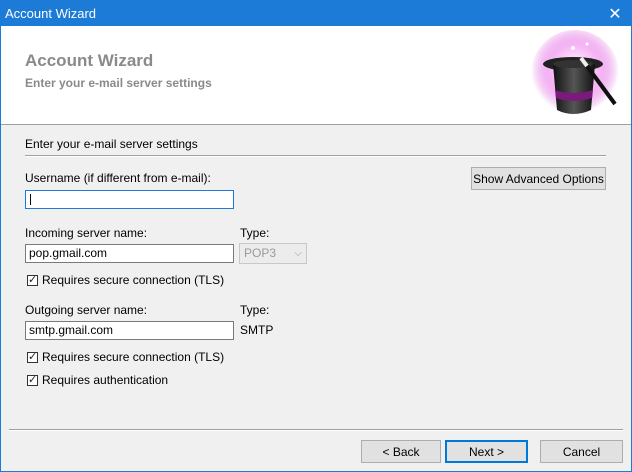  I want to click on incoming-type-value: POP3, so click(260, 253).